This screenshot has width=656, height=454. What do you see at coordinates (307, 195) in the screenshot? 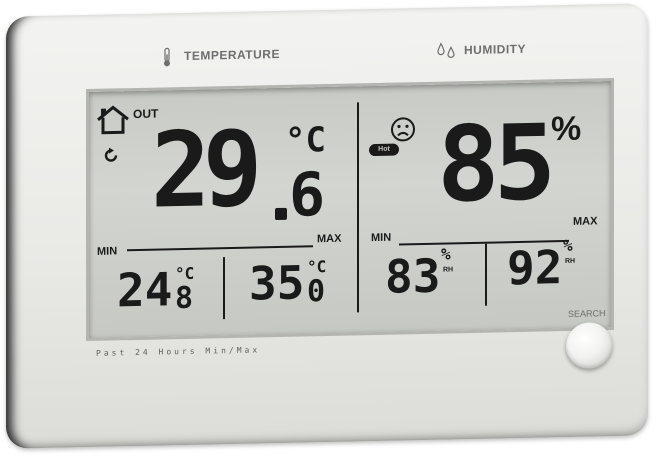
I see `temperature-decimal: 6` at bounding box center [307, 195].